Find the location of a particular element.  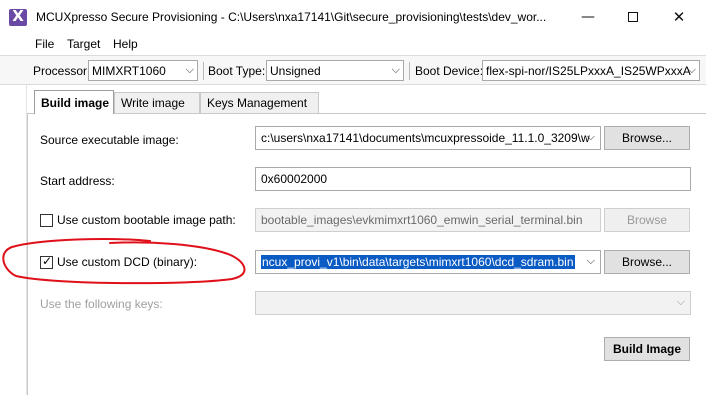

keys-select: ⌵ is located at coordinates (473, 303).